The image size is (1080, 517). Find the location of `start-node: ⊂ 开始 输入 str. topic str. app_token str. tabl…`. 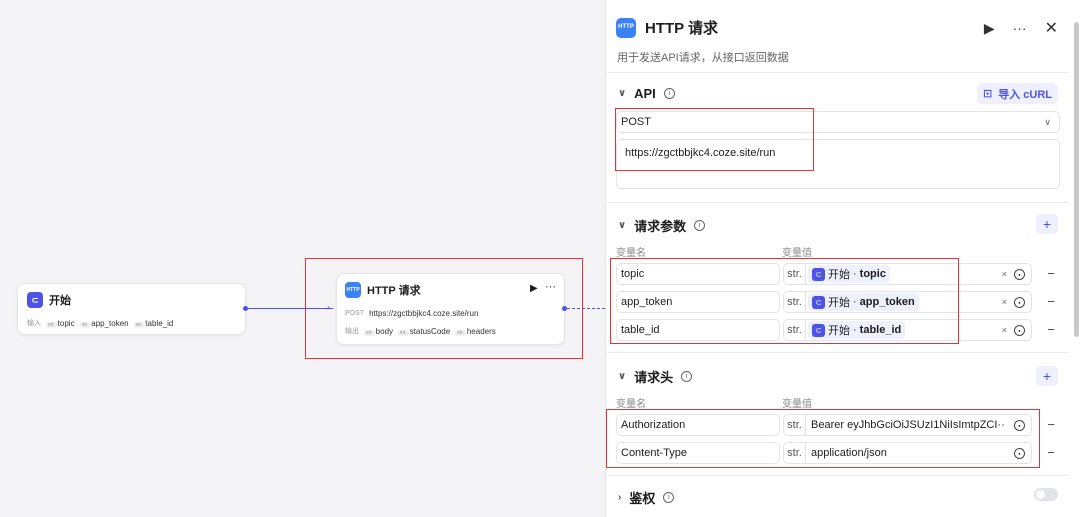

start-node: ⊂ 开始 输入 str. topic str. app_token str. tabl… is located at coordinates (131, 309).